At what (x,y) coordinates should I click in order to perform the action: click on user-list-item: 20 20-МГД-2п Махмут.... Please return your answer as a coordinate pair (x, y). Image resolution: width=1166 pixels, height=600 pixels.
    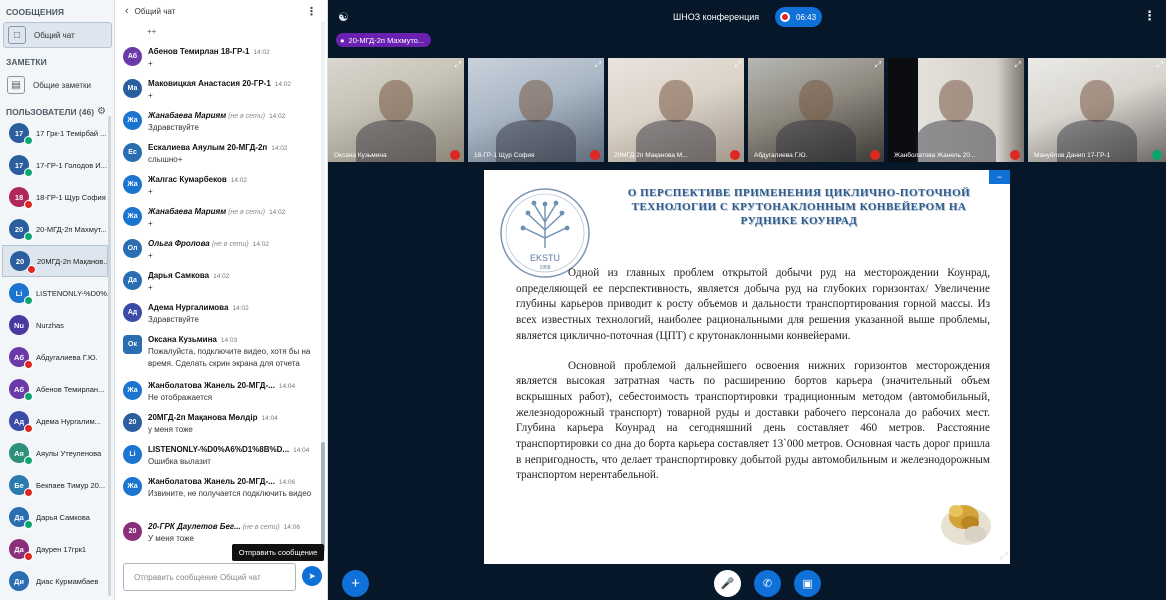
    Looking at the image, I should click on (55, 229).